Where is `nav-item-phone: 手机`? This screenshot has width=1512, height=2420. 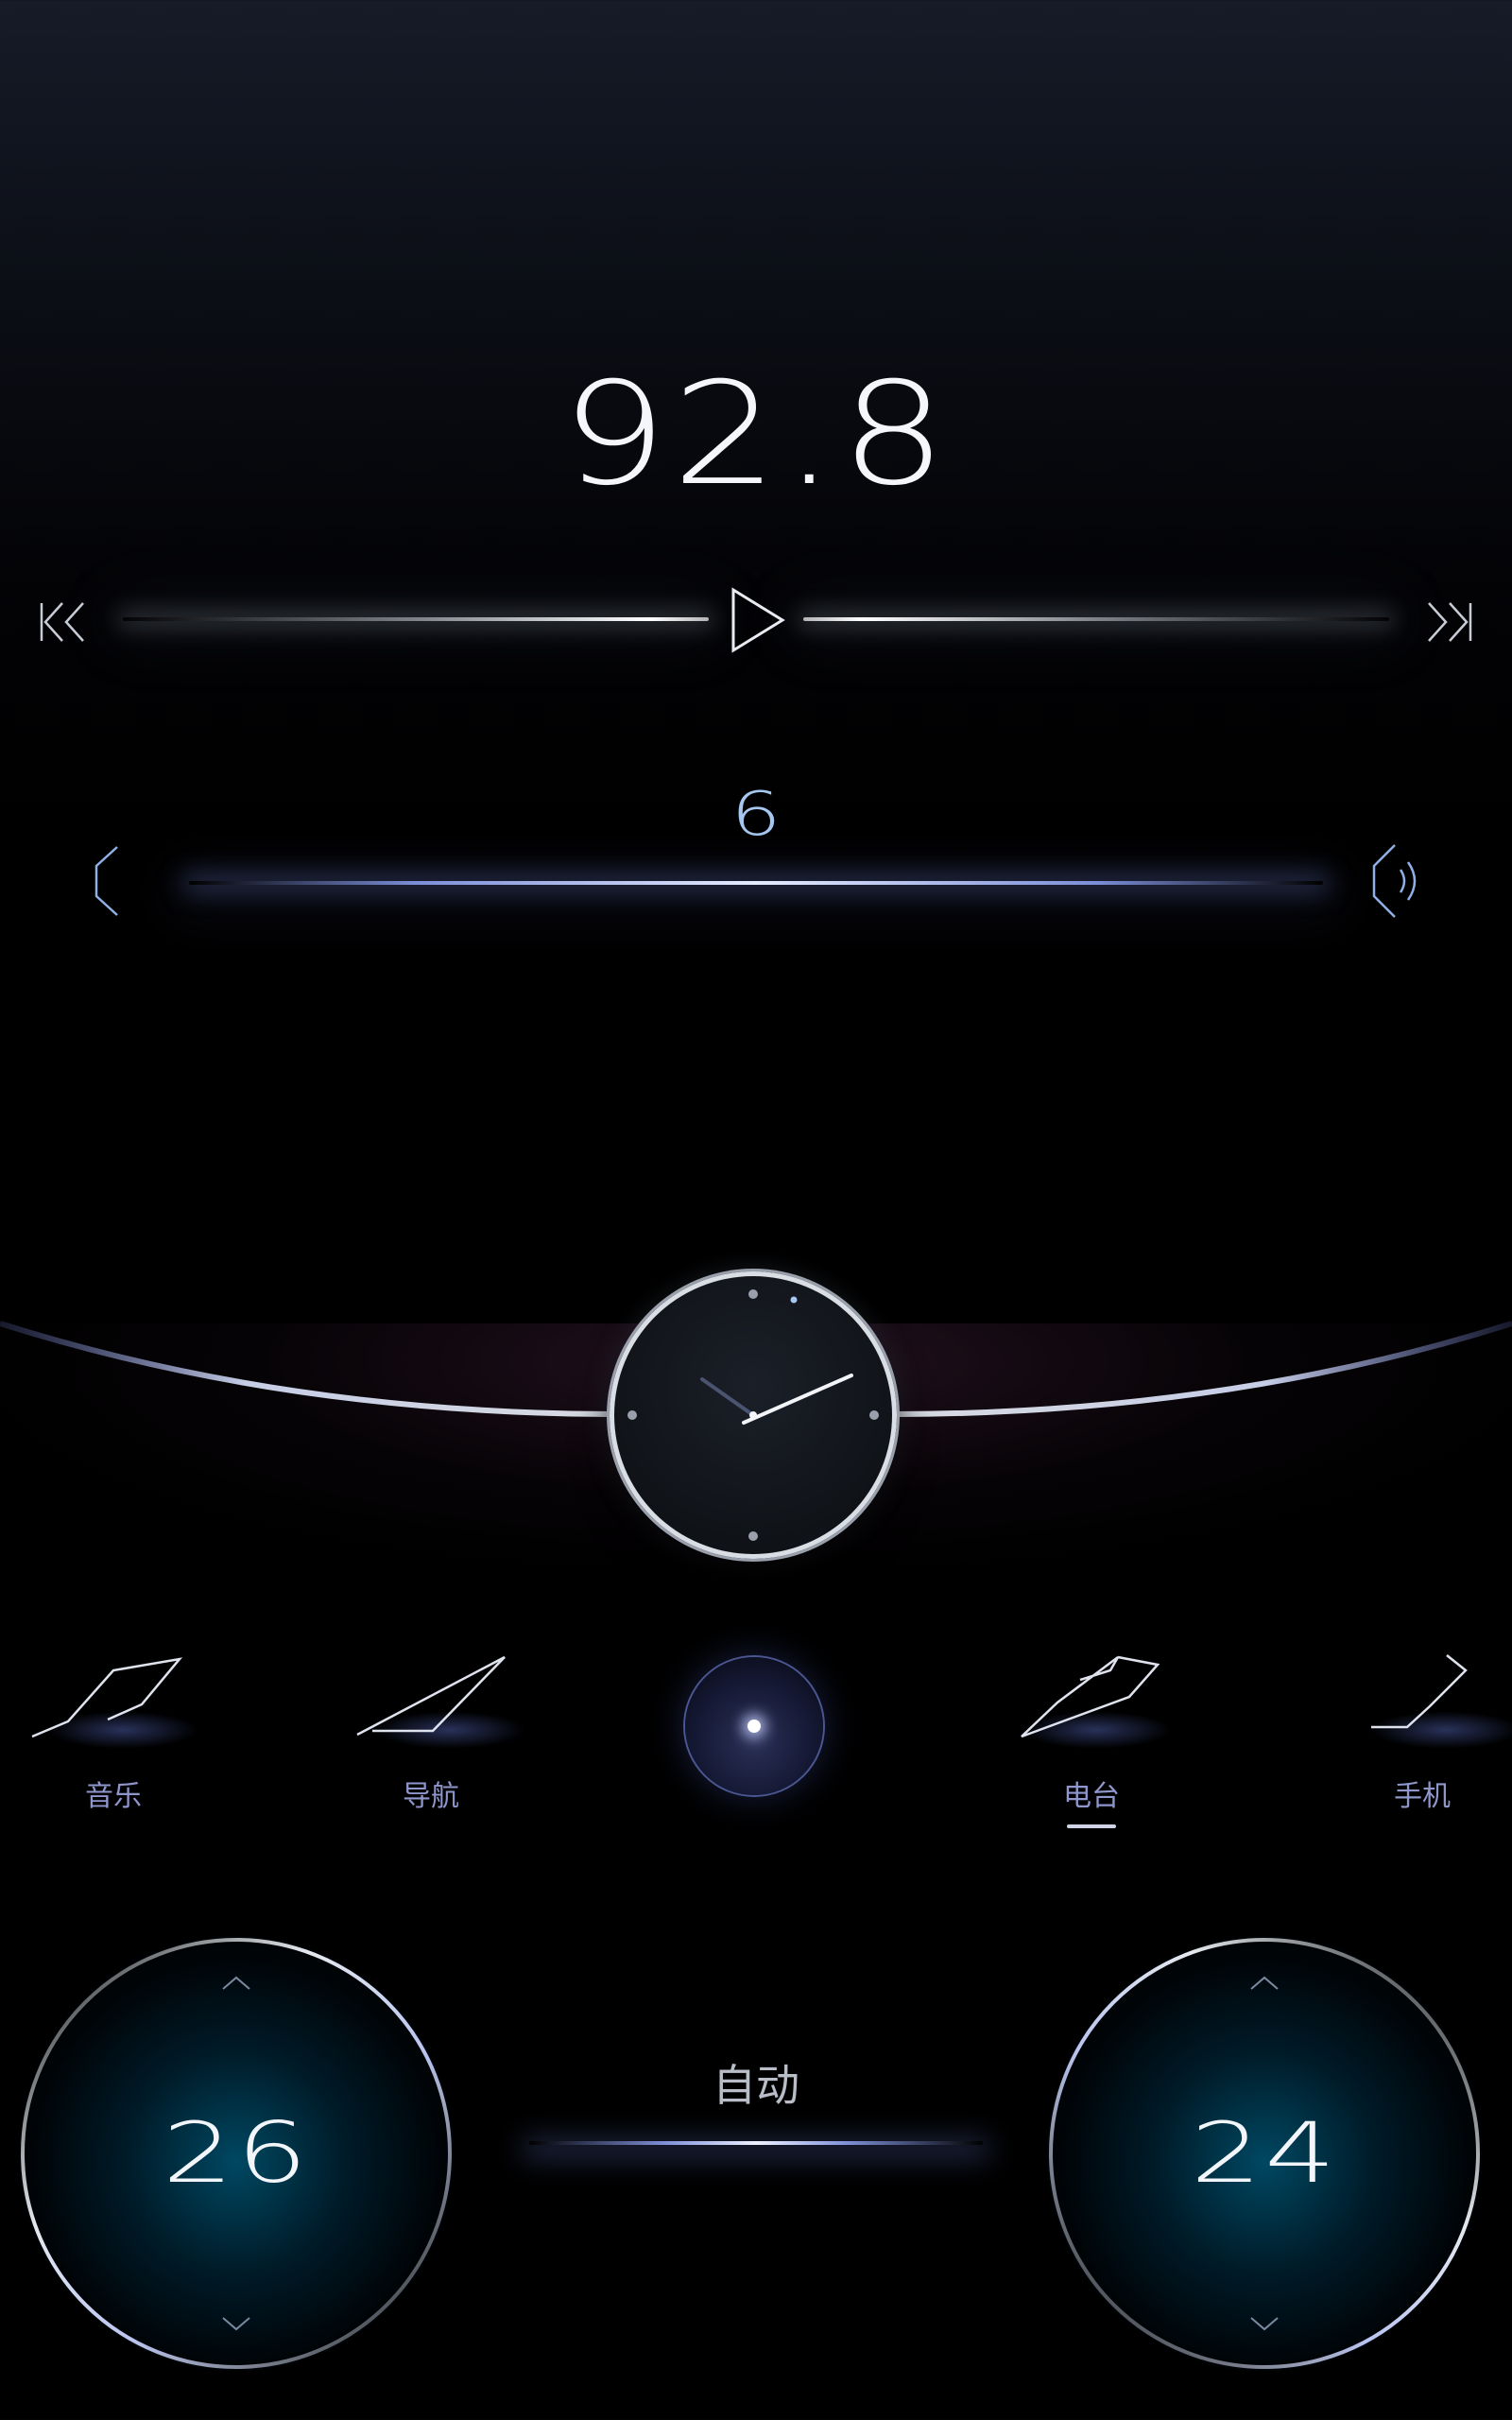 nav-item-phone: 手机 is located at coordinates (1415, 1735).